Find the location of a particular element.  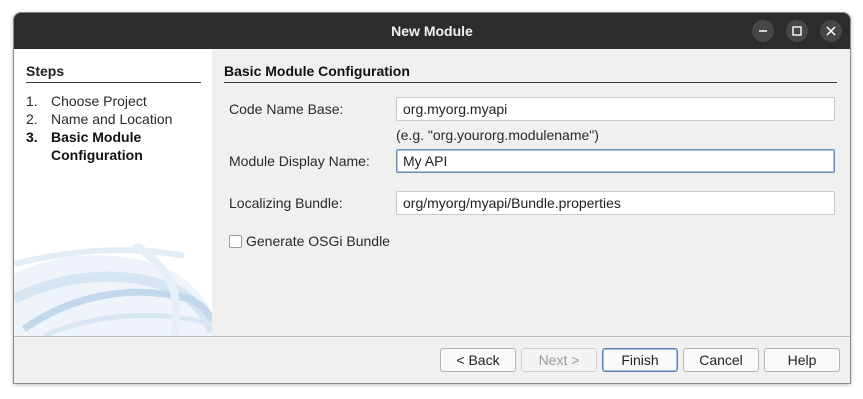

step-label-continued: Configuration is located at coordinates (97, 155).